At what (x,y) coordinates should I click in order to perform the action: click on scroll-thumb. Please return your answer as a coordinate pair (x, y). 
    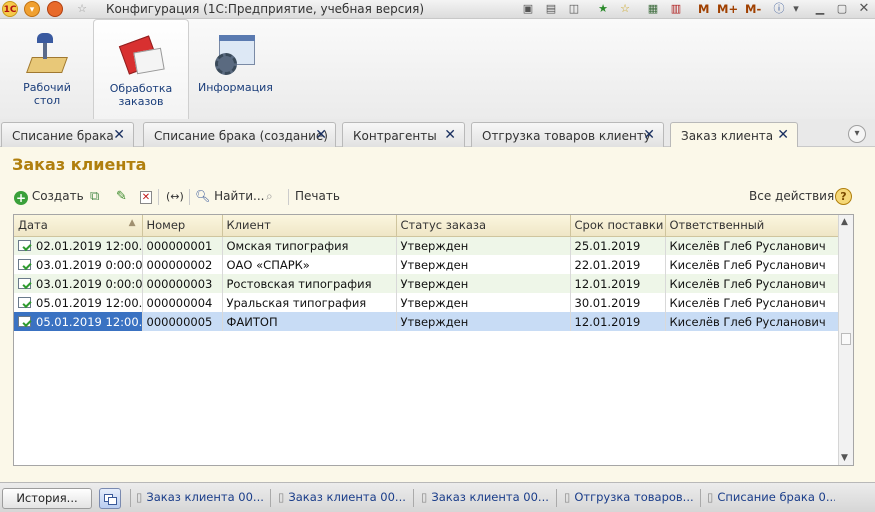
    Looking at the image, I should click on (846, 339).